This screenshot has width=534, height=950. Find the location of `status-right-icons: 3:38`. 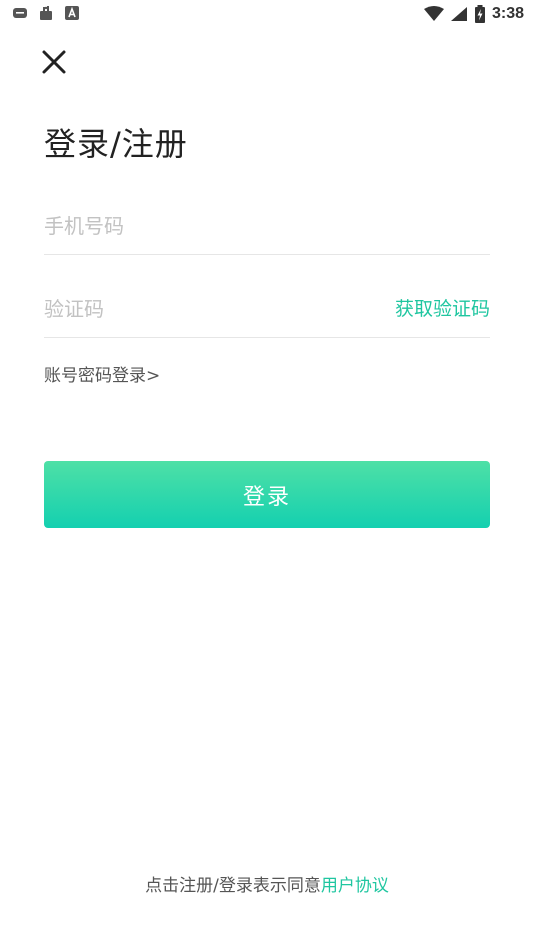

status-right-icons: 3:38 is located at coordinates (473, 14).